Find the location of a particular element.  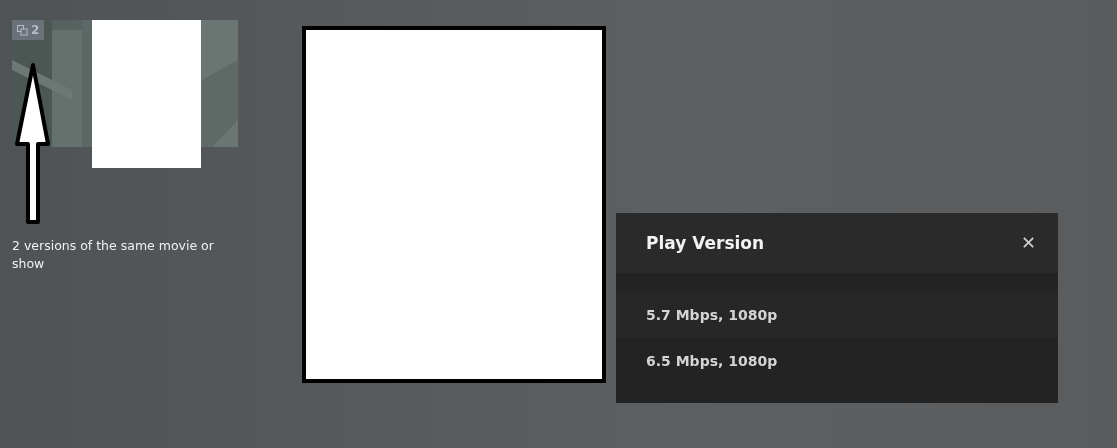

close-button: ✕ is located at coordinates (1028, 243).